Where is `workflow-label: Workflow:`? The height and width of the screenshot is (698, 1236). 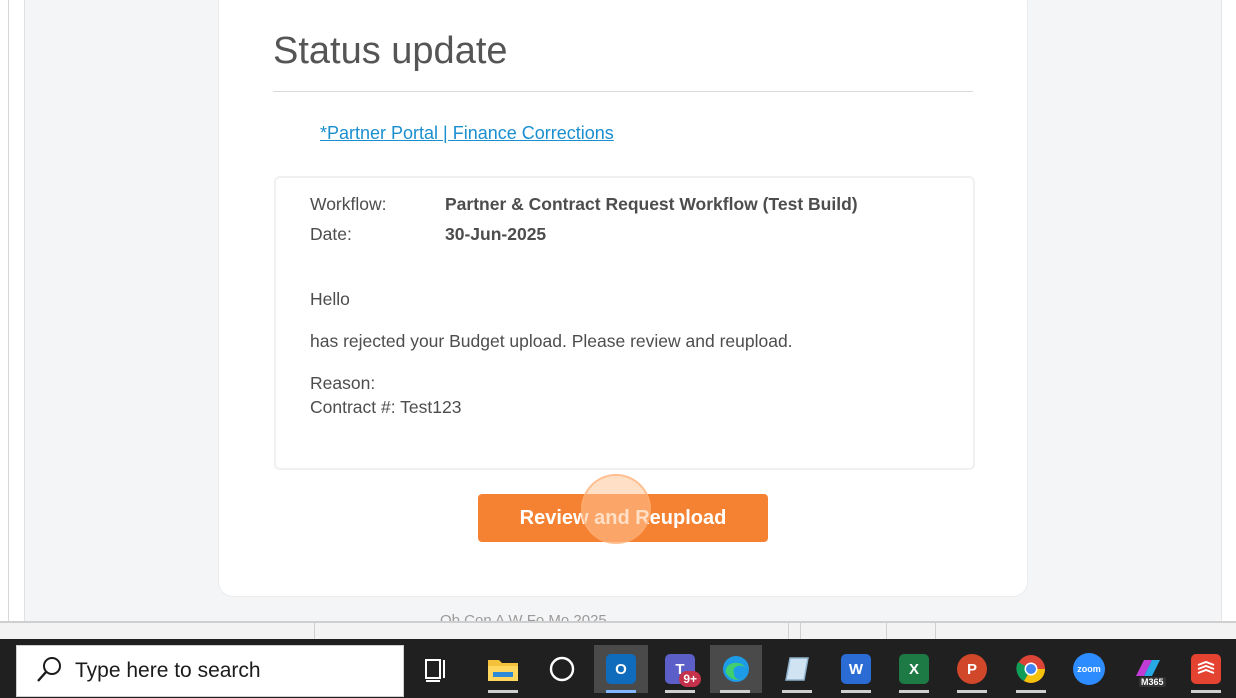
workflow-label: Workflow: is located at coordinates (348, 204).